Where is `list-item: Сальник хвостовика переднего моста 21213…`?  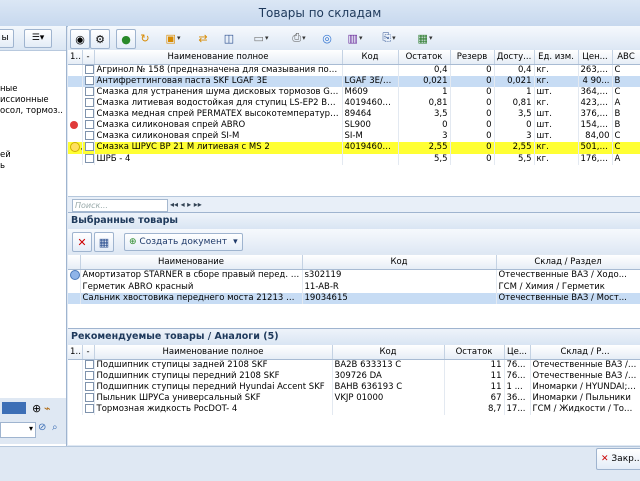
list-item: Сальник хвостовика переднего моста 21213… is located at coordinates (354, 298).